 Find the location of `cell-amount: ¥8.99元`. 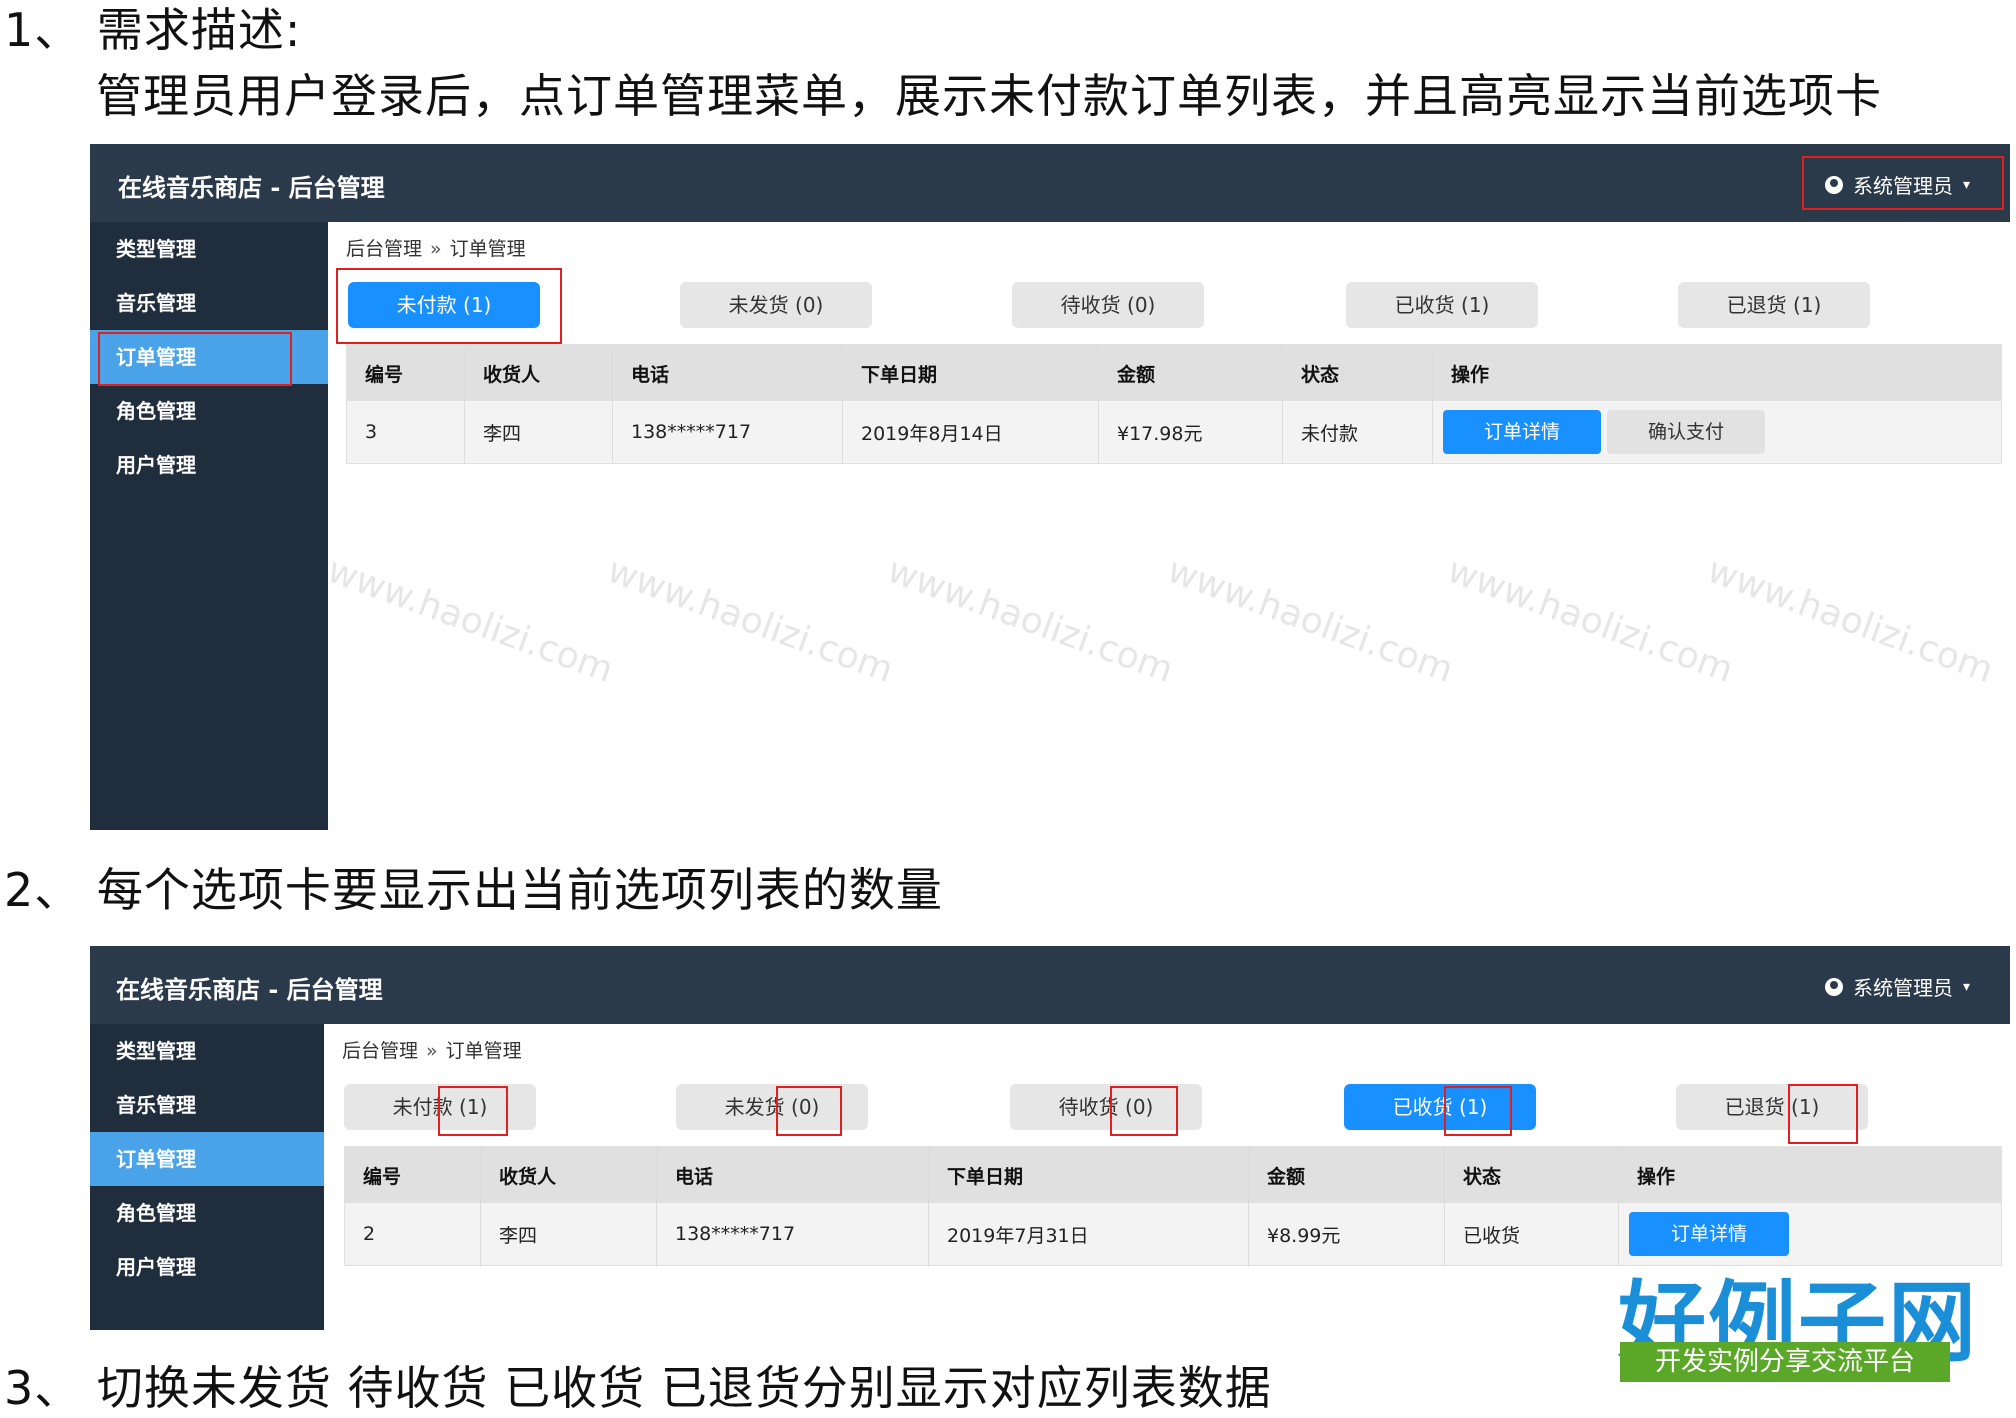

cell-amount: ¥8.99元 is located at coordinates (1347, 1234).